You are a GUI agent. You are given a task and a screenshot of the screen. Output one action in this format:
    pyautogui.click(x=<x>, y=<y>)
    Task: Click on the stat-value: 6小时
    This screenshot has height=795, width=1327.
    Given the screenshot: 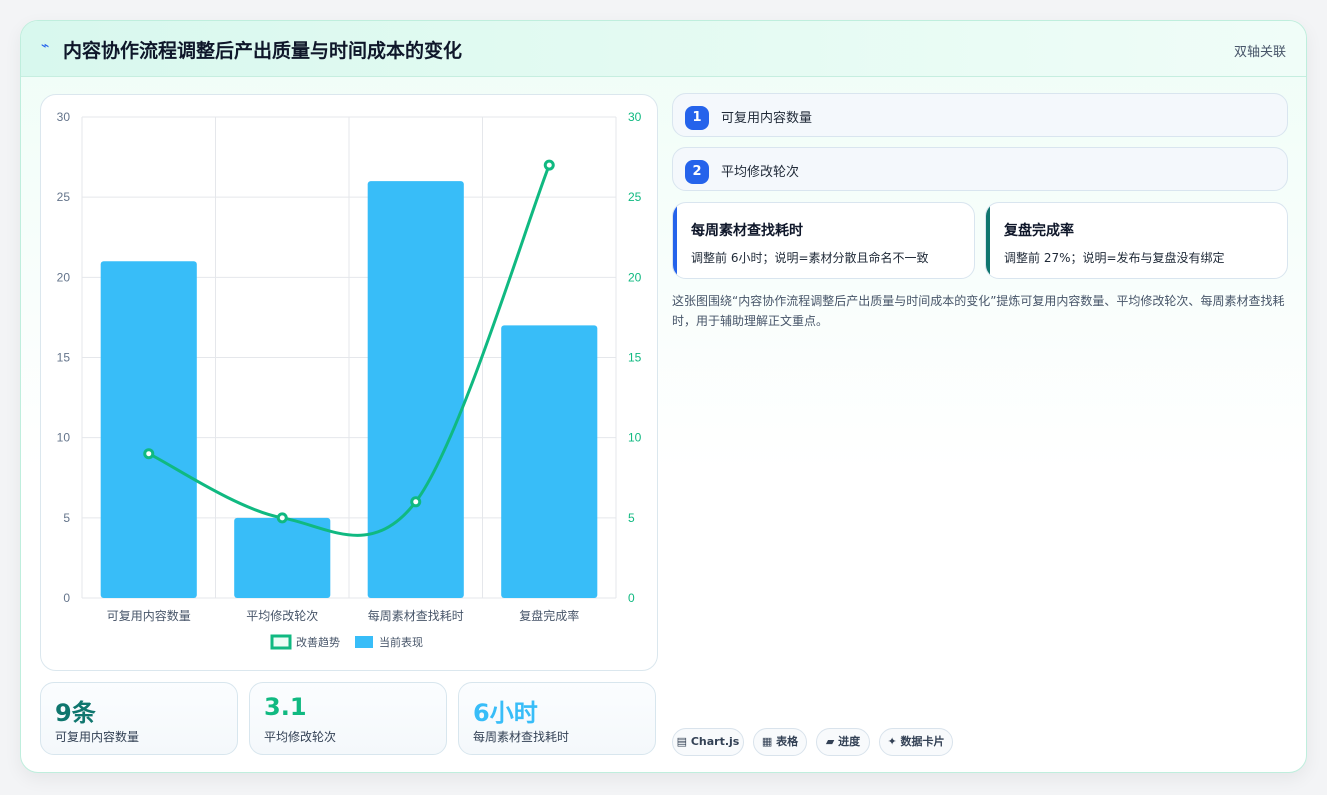 What is the action you would take?
    pyautogui.click(x=505, y=713)
    